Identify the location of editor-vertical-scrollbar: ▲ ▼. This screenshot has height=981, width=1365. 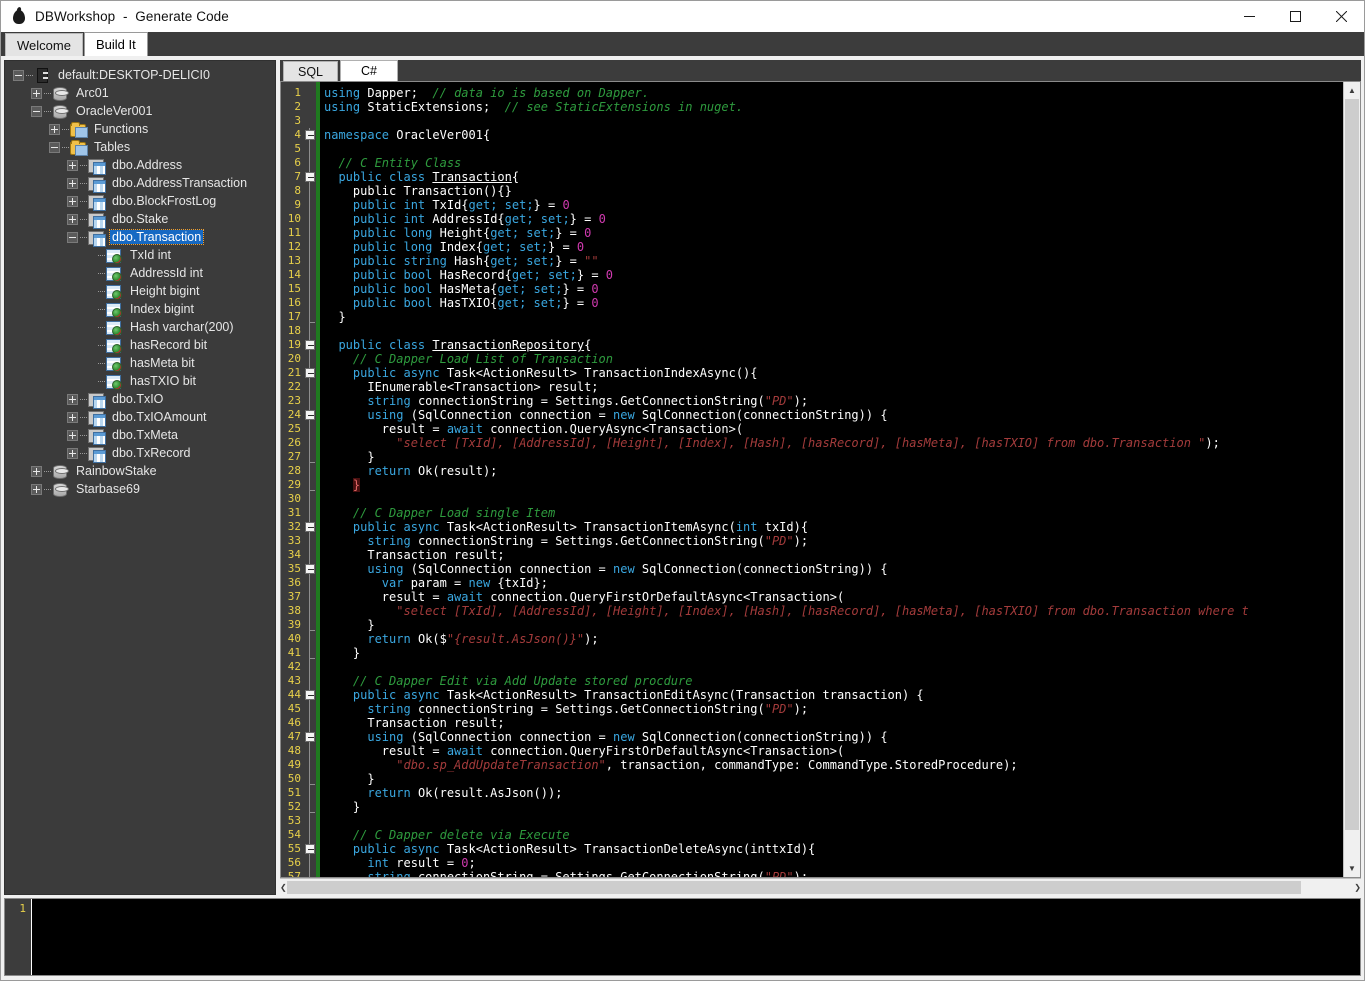
(1351, 479).